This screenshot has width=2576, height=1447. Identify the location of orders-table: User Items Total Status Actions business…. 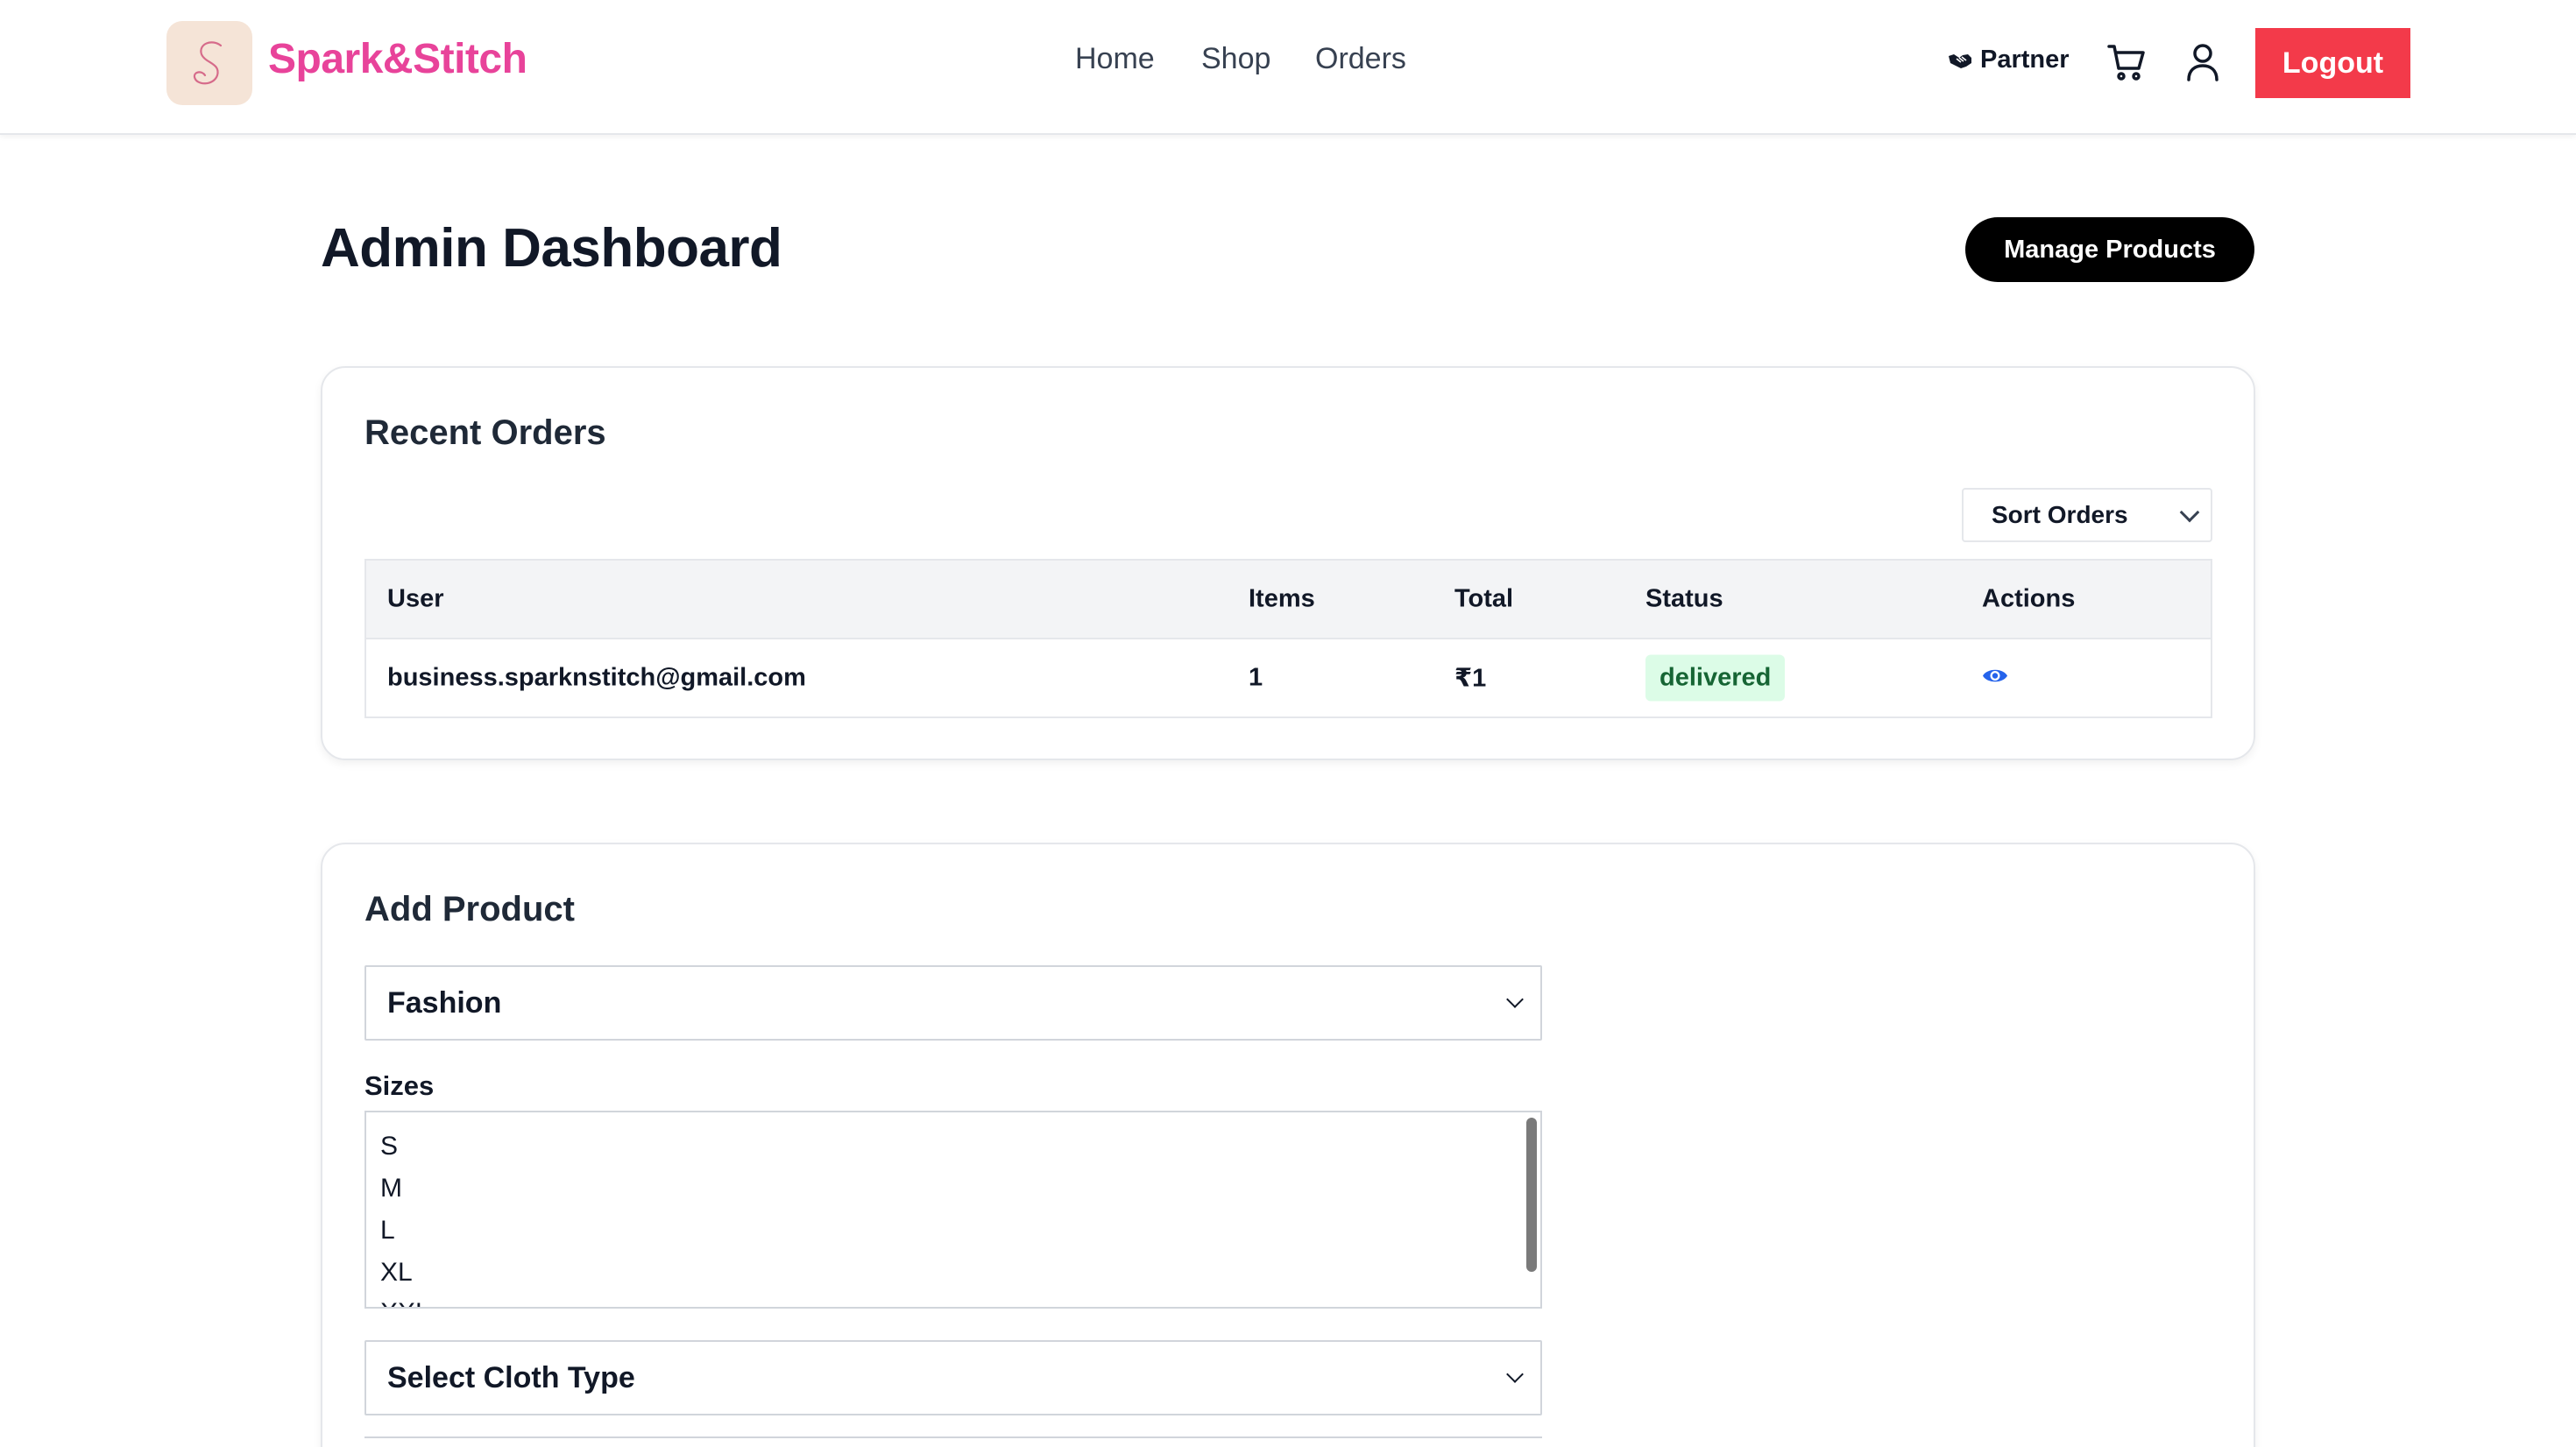
(1288, 638).